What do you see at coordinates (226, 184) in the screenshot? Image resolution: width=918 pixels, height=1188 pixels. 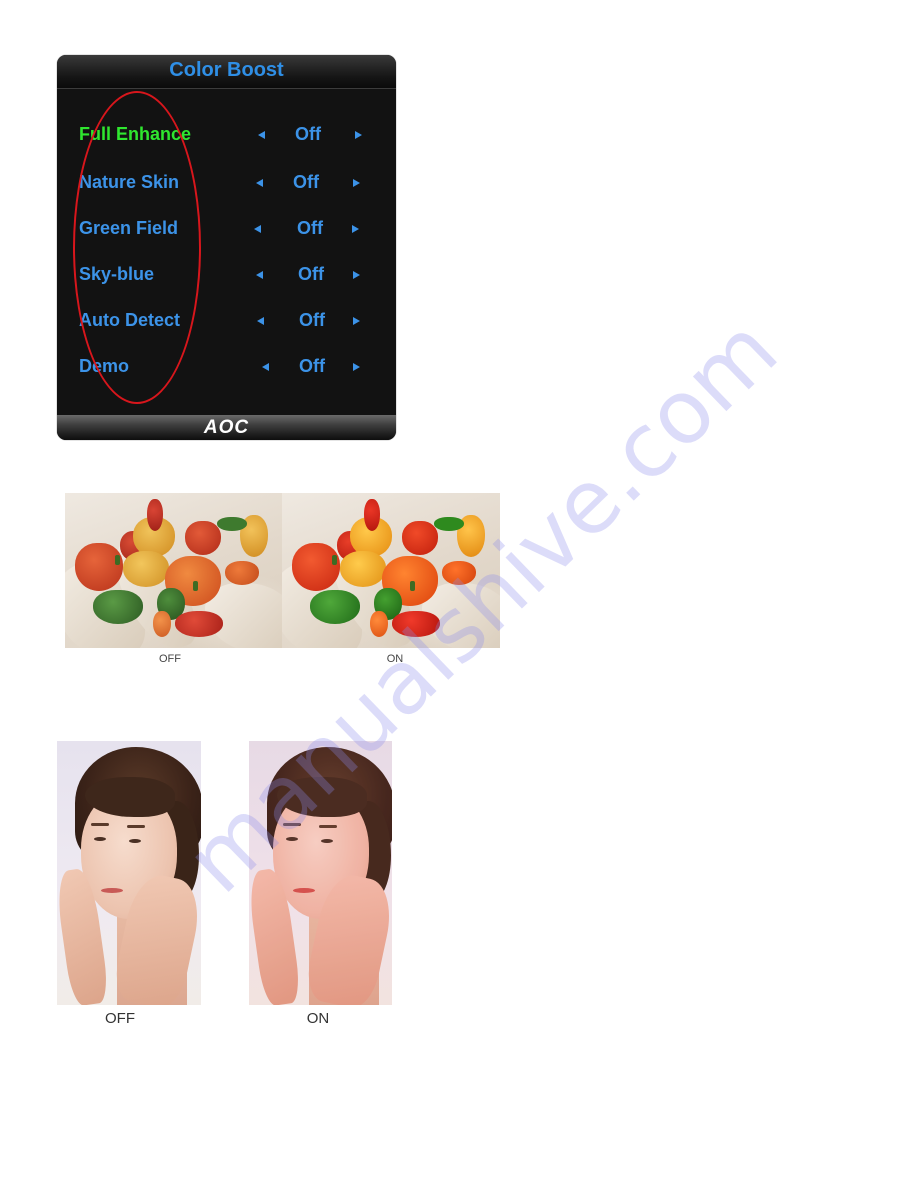 I see `osd-row-nature-skin: Nature Skin Off` at bounding box center [226, 184].